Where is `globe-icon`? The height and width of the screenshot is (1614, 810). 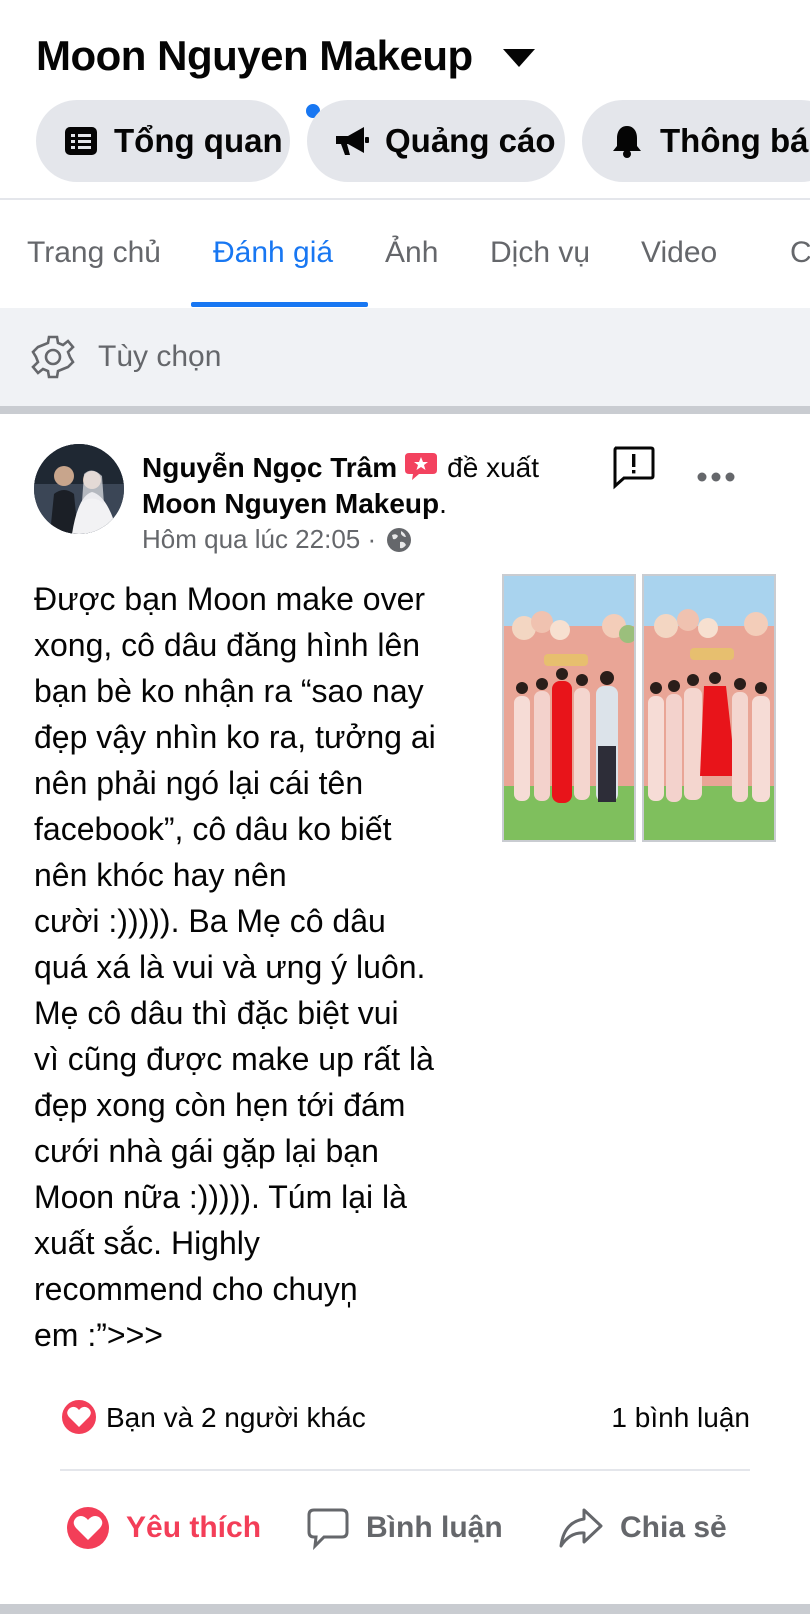
globe-icon is located at coordinates (399, 539).